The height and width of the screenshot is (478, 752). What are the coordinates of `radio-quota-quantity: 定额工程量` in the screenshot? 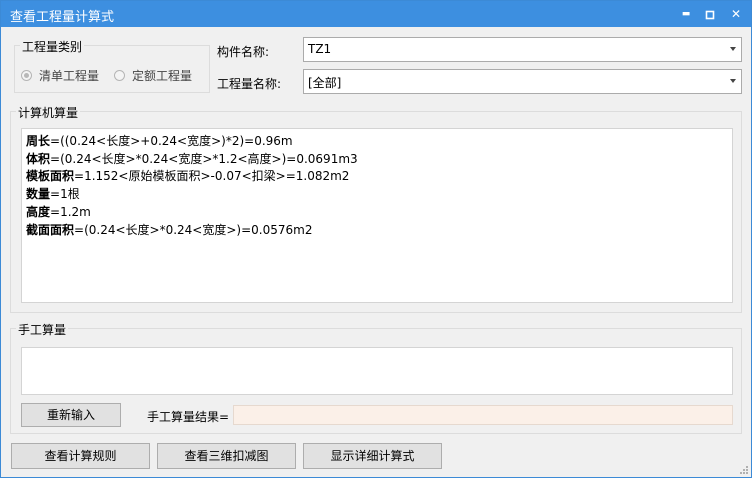 It's located at (153, 75).